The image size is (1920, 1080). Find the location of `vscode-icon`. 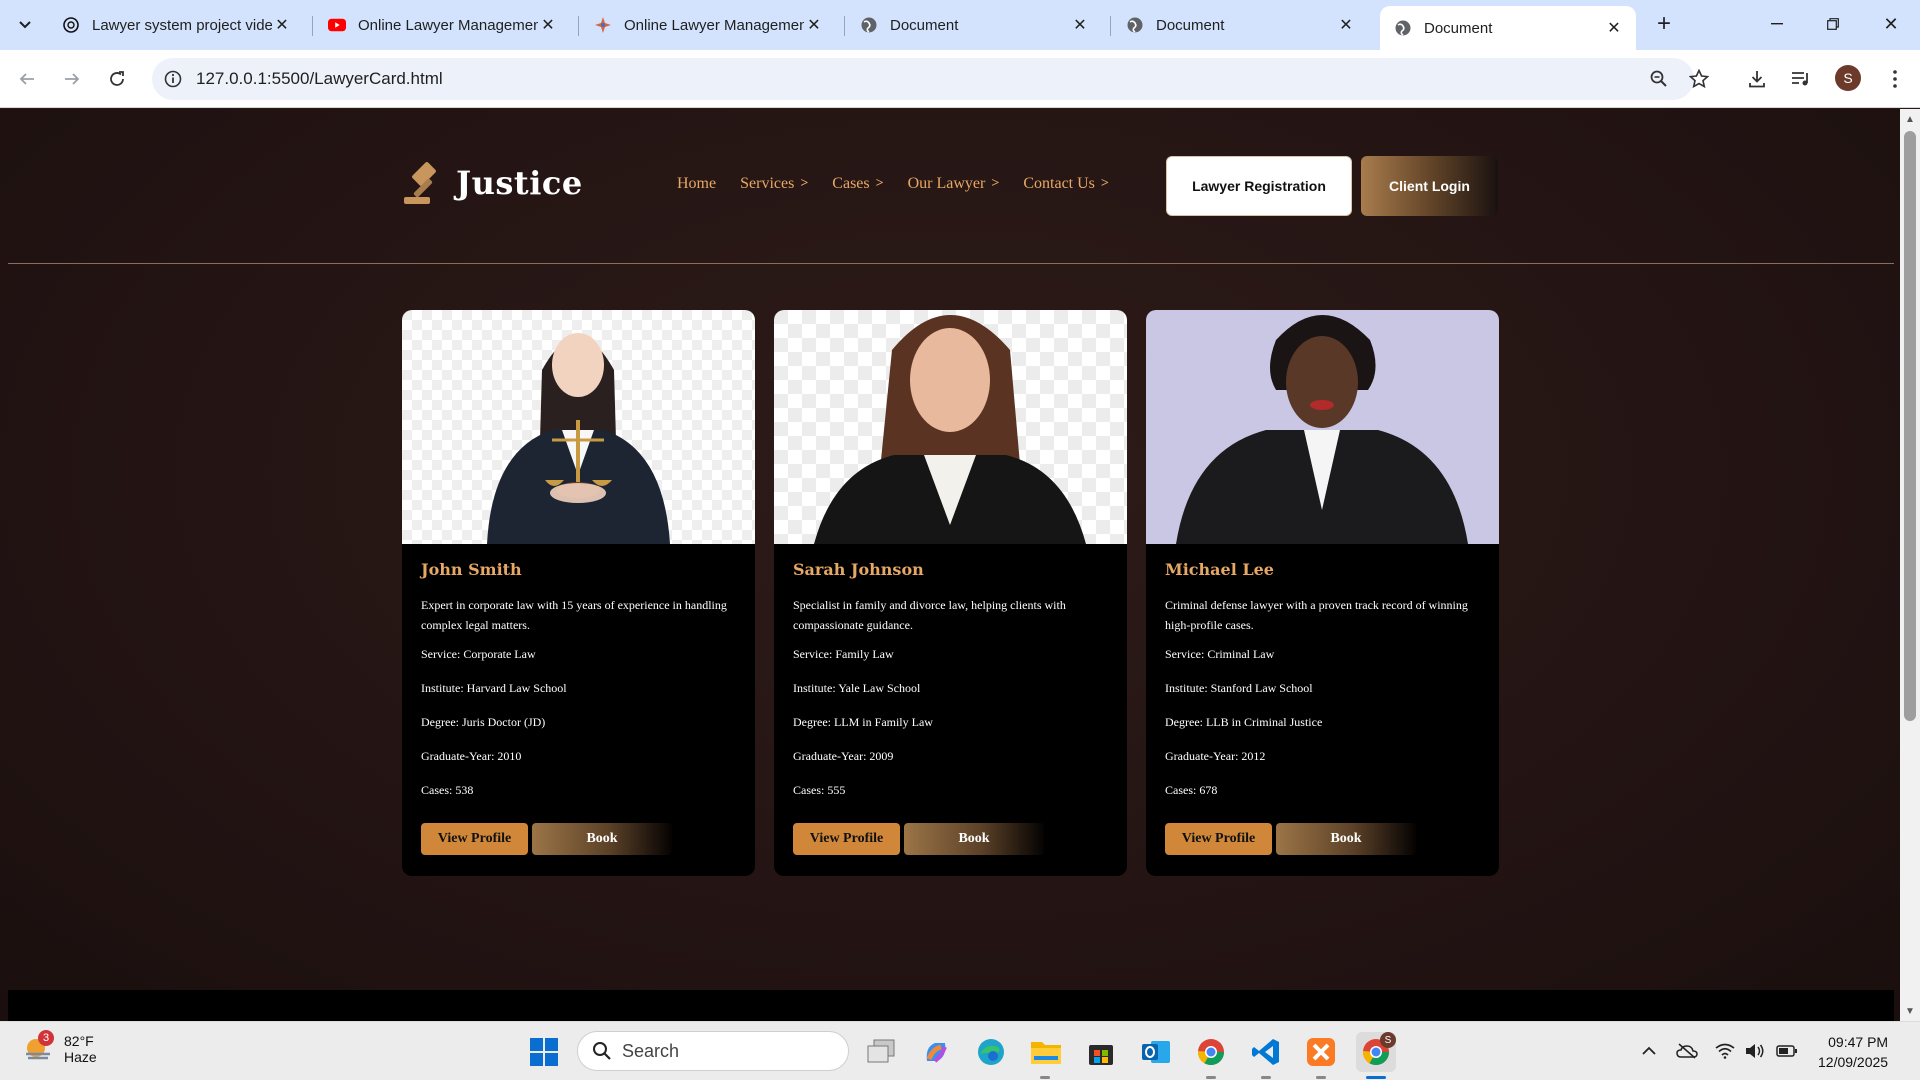

vscode-icon is located at coordinates (1266, 1052).